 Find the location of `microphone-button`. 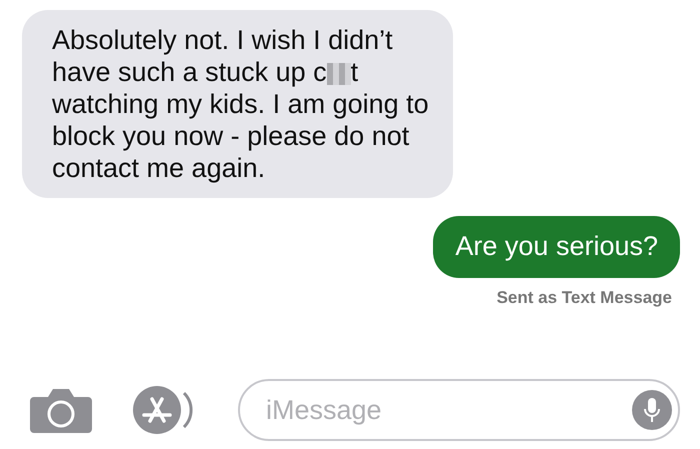

microphone-button is located at coordinates (652, 410).